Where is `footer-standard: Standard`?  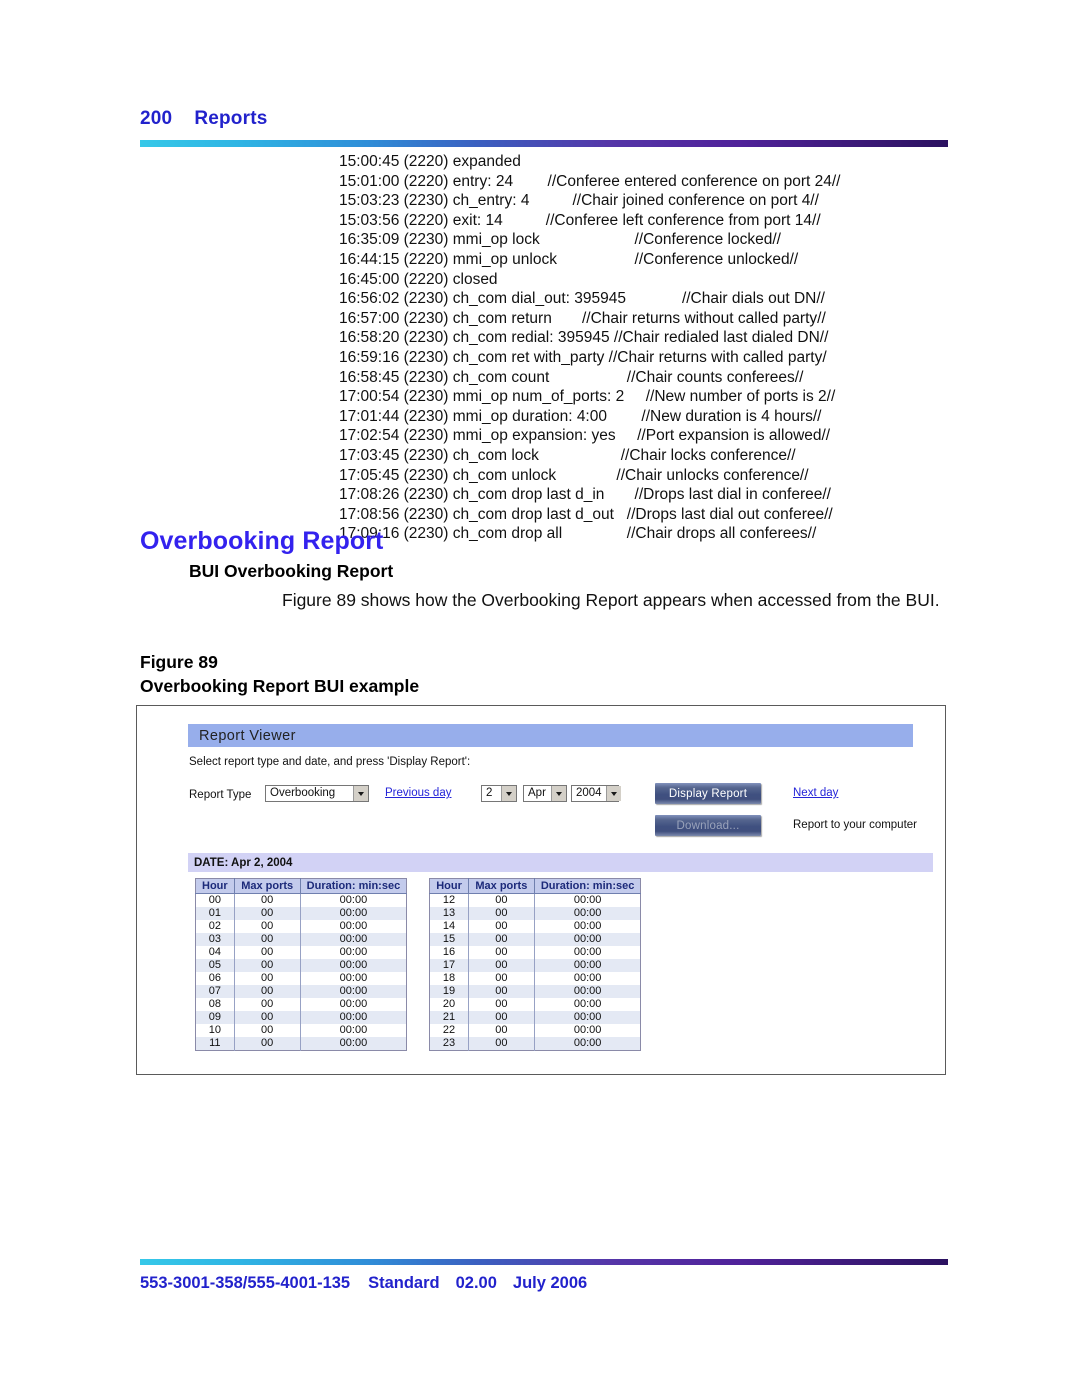
footer-standard: Standard is located at coordinates (404, 1283).